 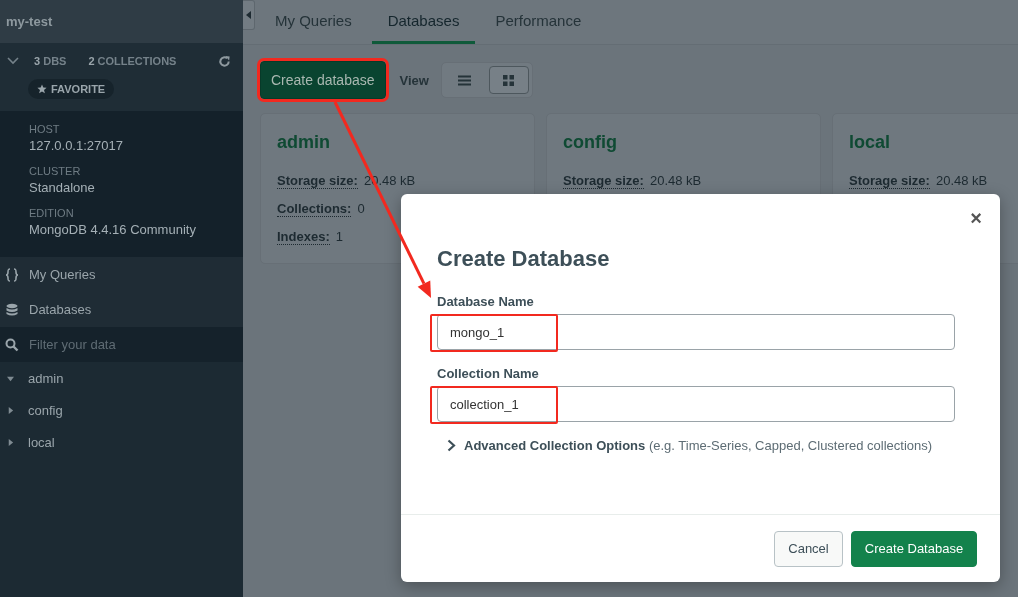 I want to click on cancel-button: Cancel, so click(x=808, y=548).